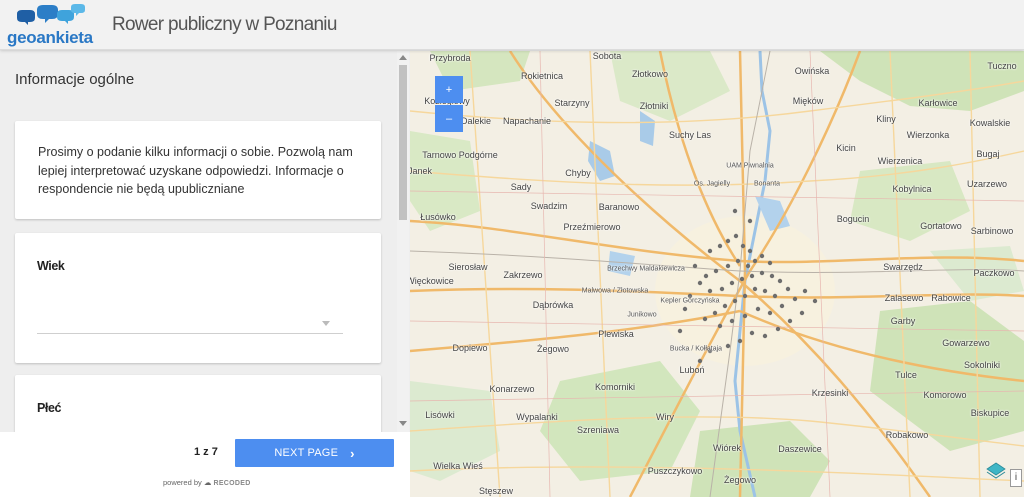  Describe the element at coordinates (598, 430) in the screenshot. I see `map-place-label: Szreniawa` at that location.